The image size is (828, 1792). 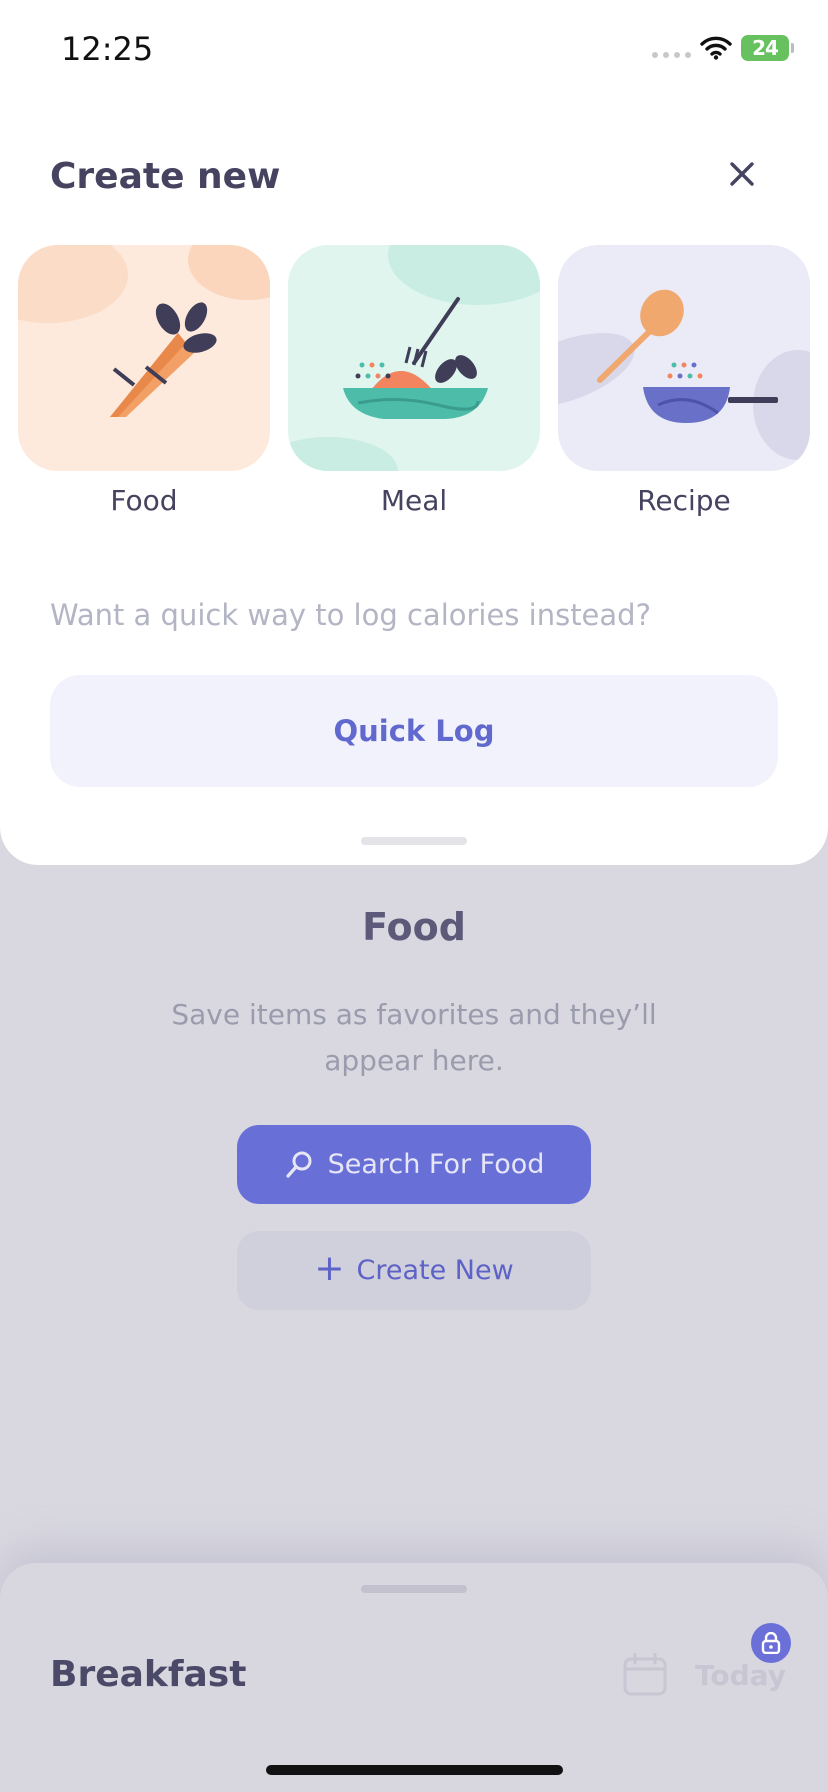 I want to click on modal-drag-handle, so click(x=414, y=841).